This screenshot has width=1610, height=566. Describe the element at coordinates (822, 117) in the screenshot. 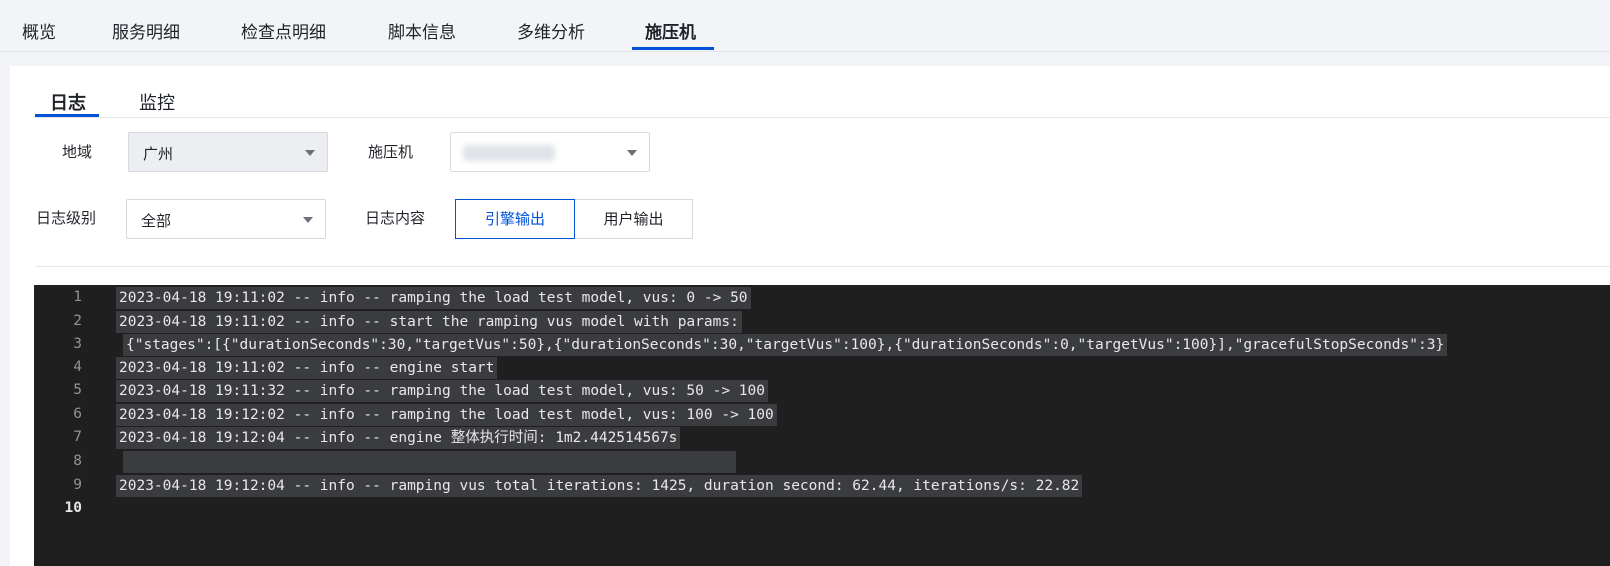

I see `subtab-divider` at that location.